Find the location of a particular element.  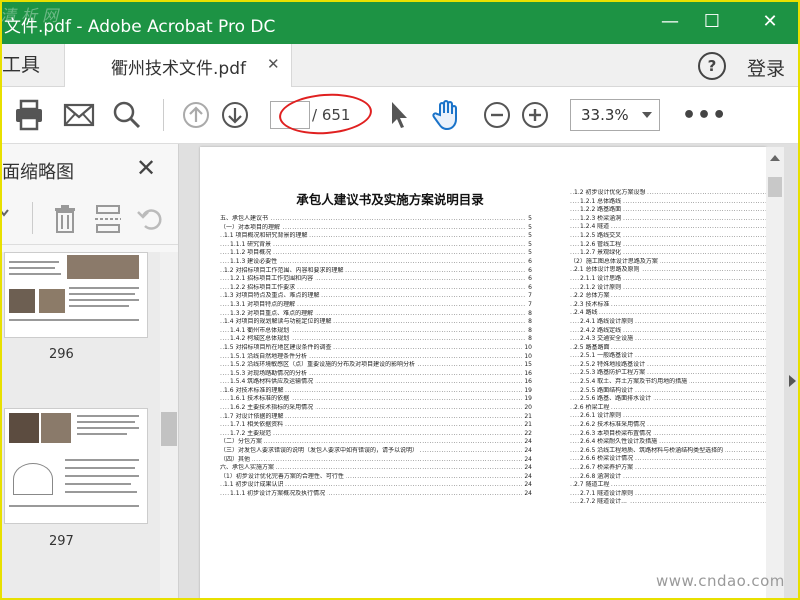

toc-entry-title: （二）分包方案 is located at coordinates (242, 442).